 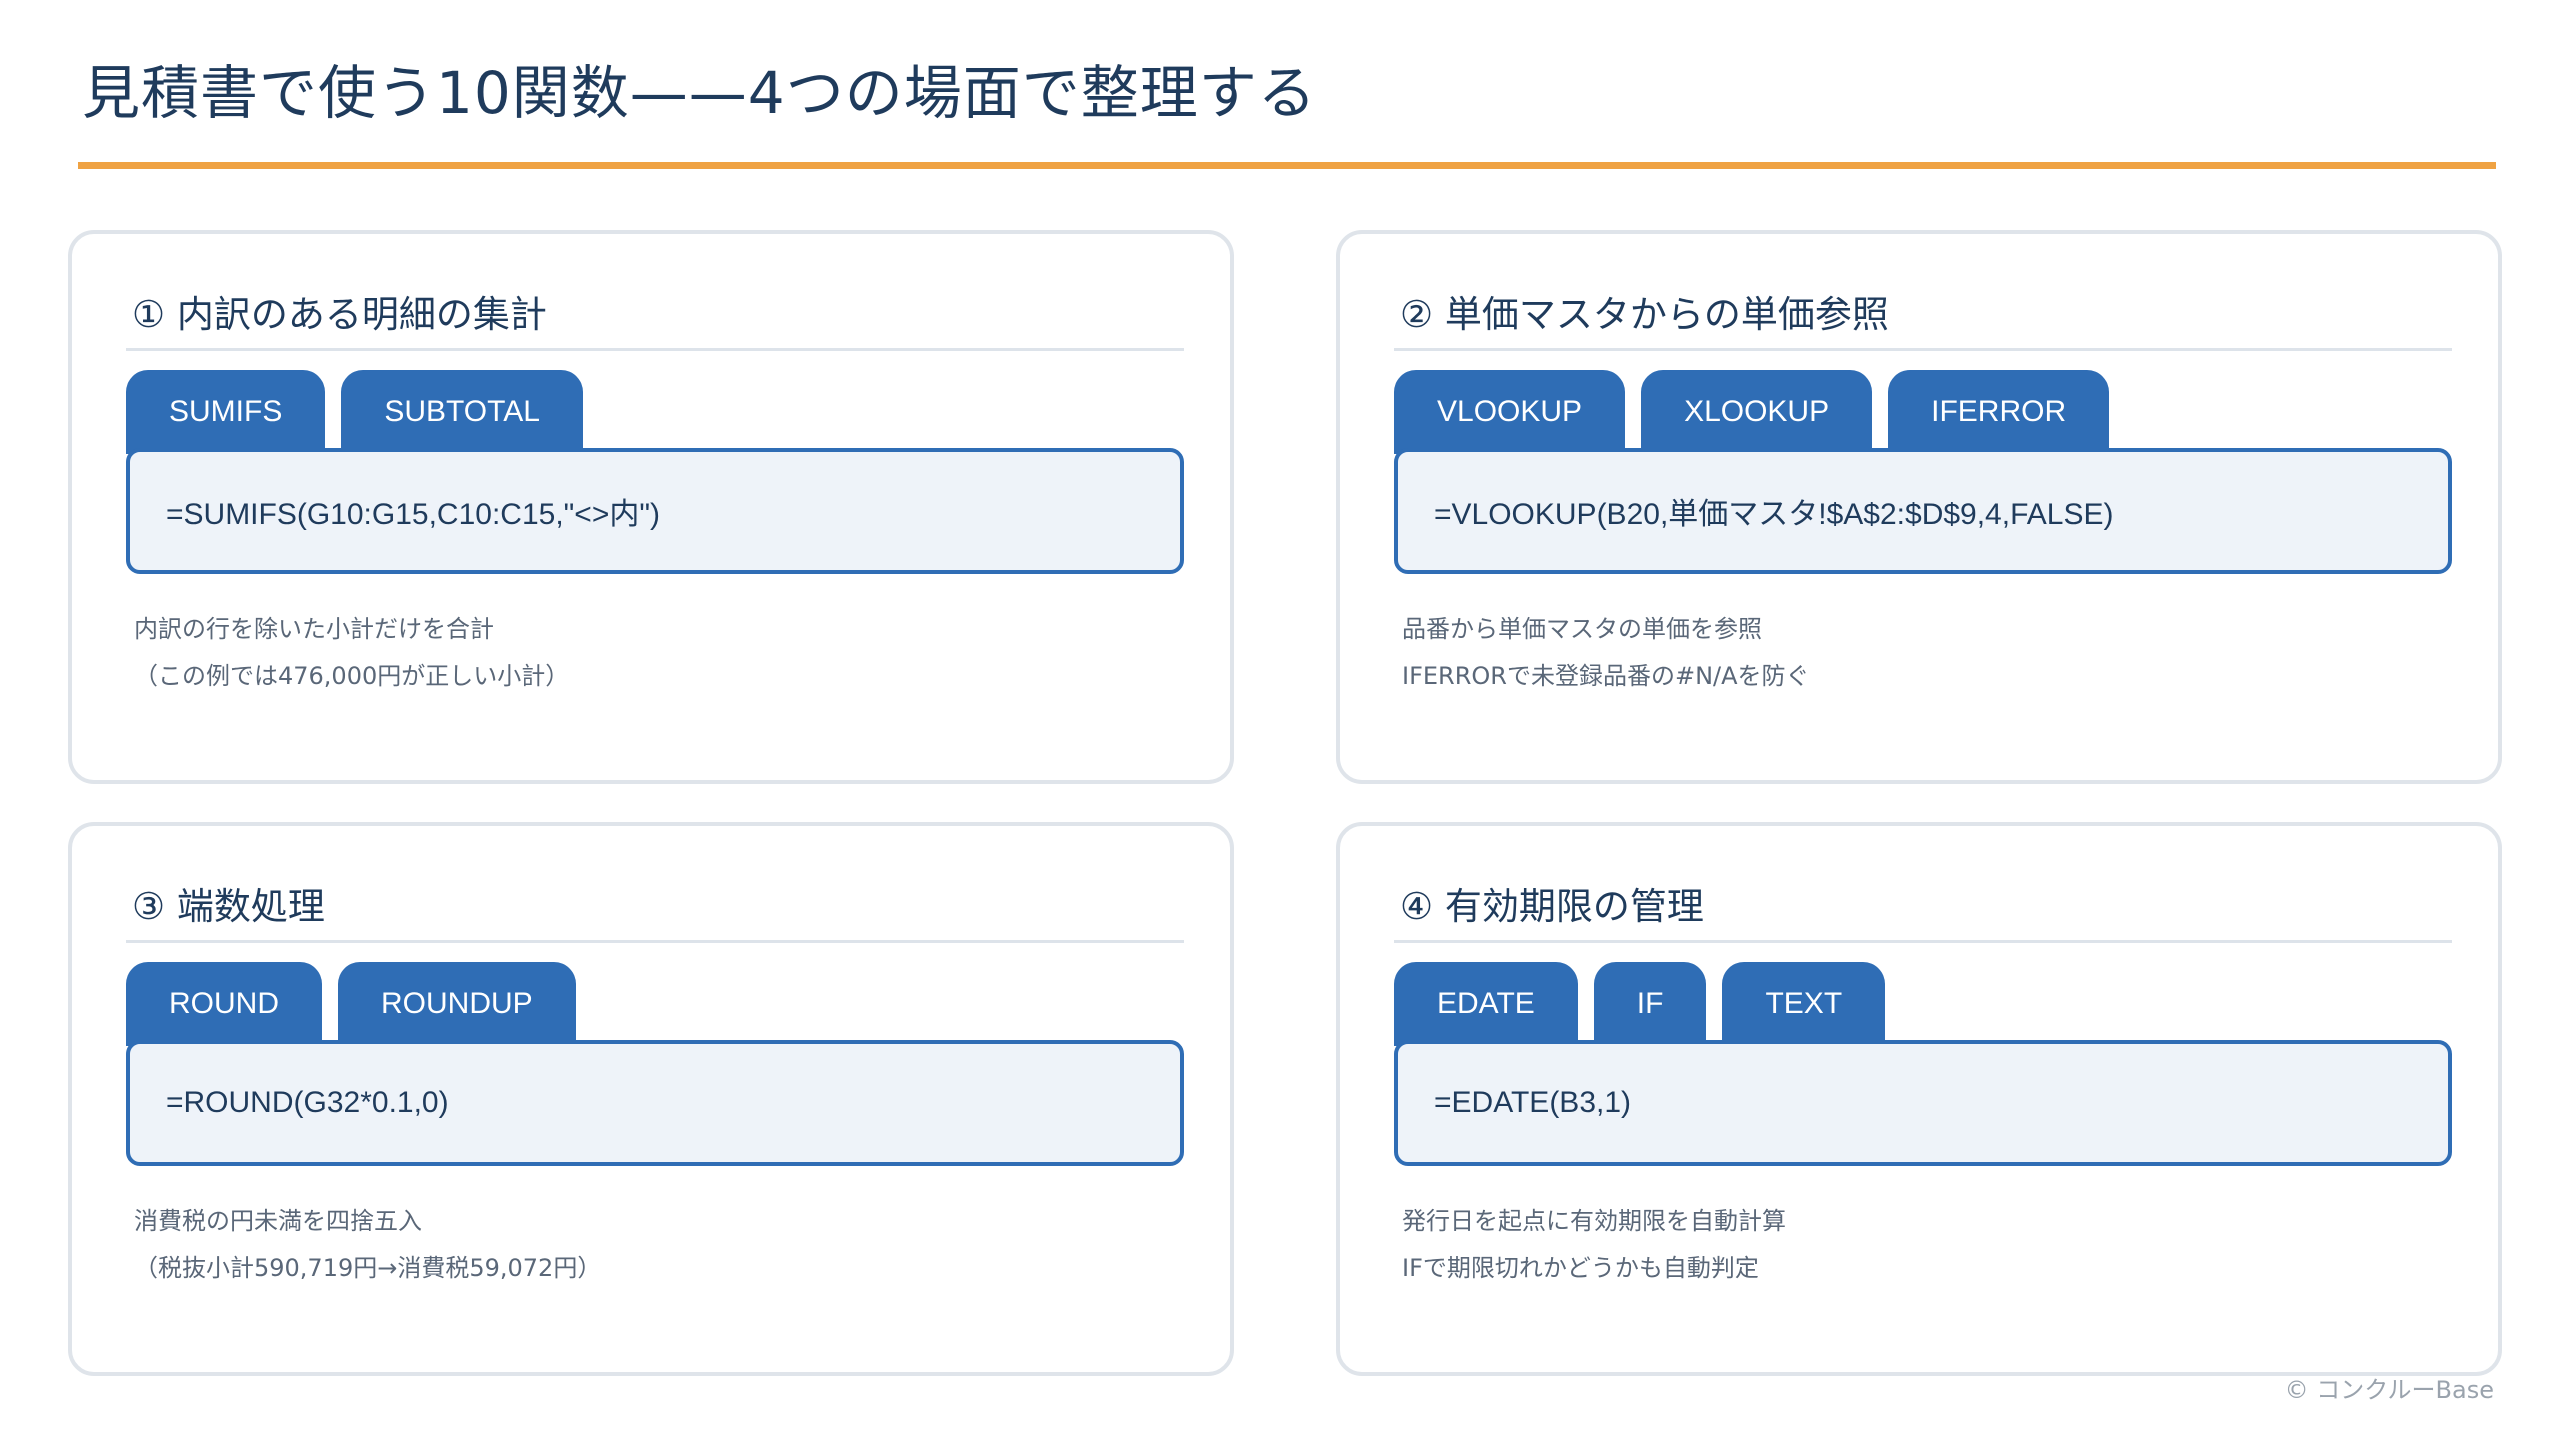 What do you see at coordinates (1923, 511) in the screenshot?
I see `formula-box: =VLOOKUP(B20,単価マスタ!$A$2:$D$9,4,FALSE)` at bounding box center [1923, 511].